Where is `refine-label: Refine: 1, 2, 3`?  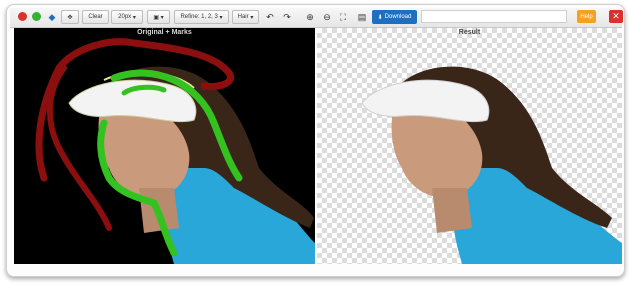 refine-label: Refine: 1, 2, 3 is located at coordinates (199, 17).